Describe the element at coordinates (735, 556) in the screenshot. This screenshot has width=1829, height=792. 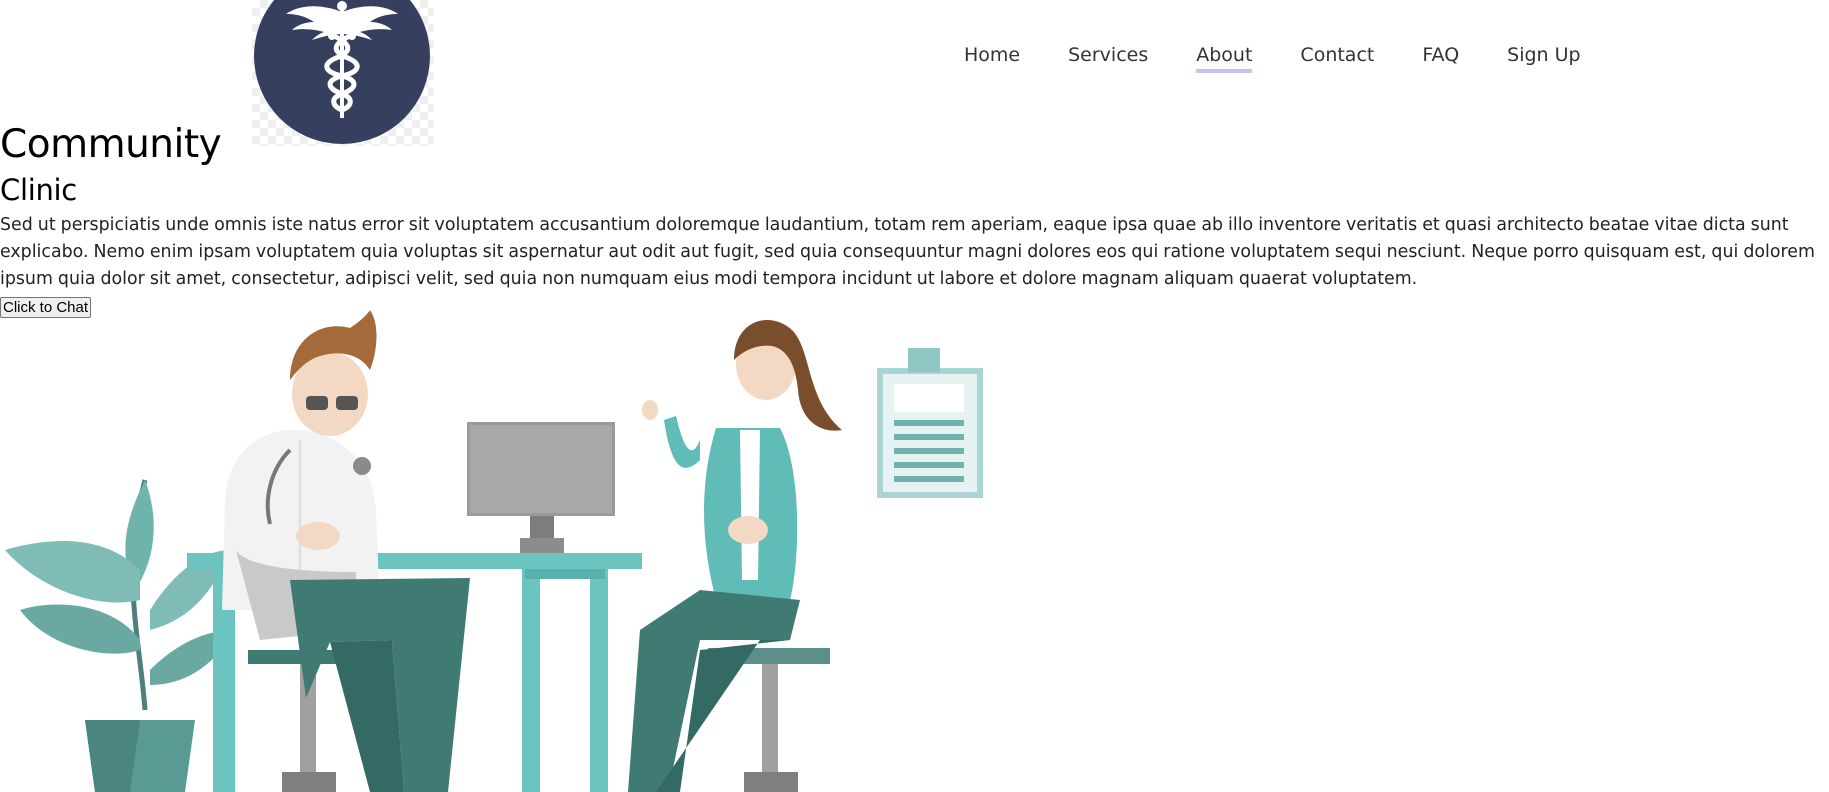
I see `patient-figure` at that location.